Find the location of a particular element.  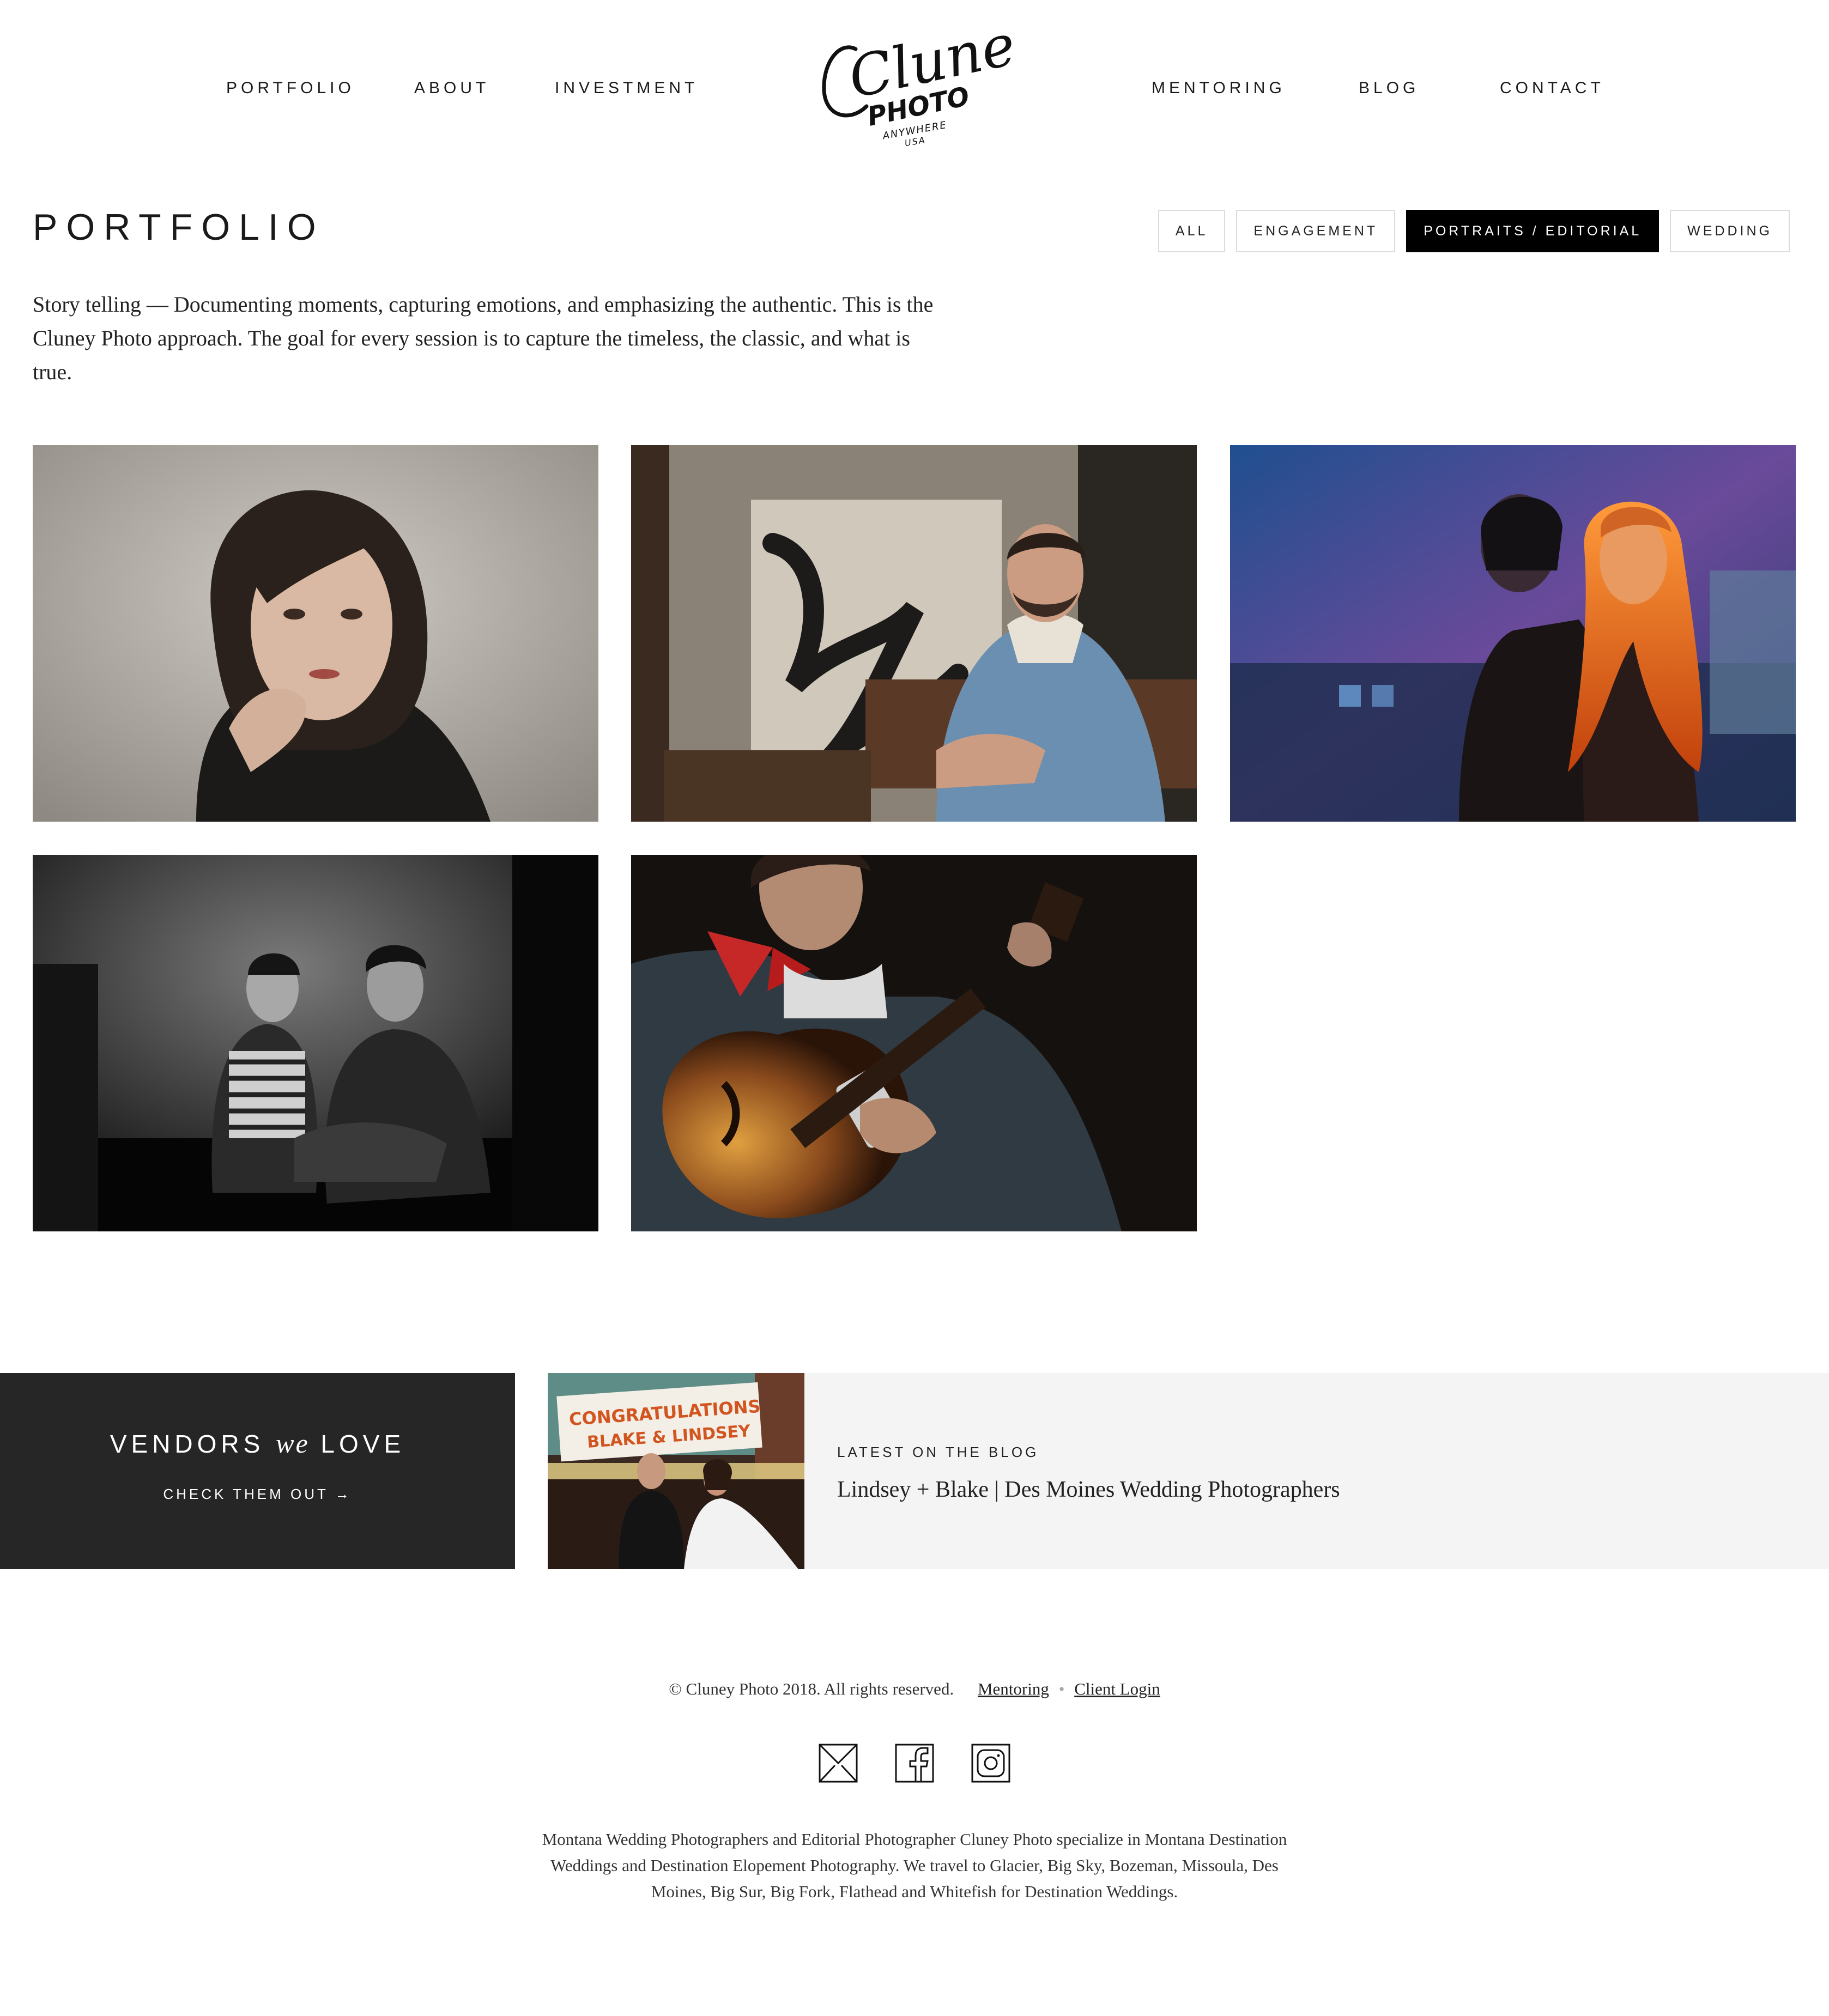

filter-all: ALL is located at coordinates (1192, 231).